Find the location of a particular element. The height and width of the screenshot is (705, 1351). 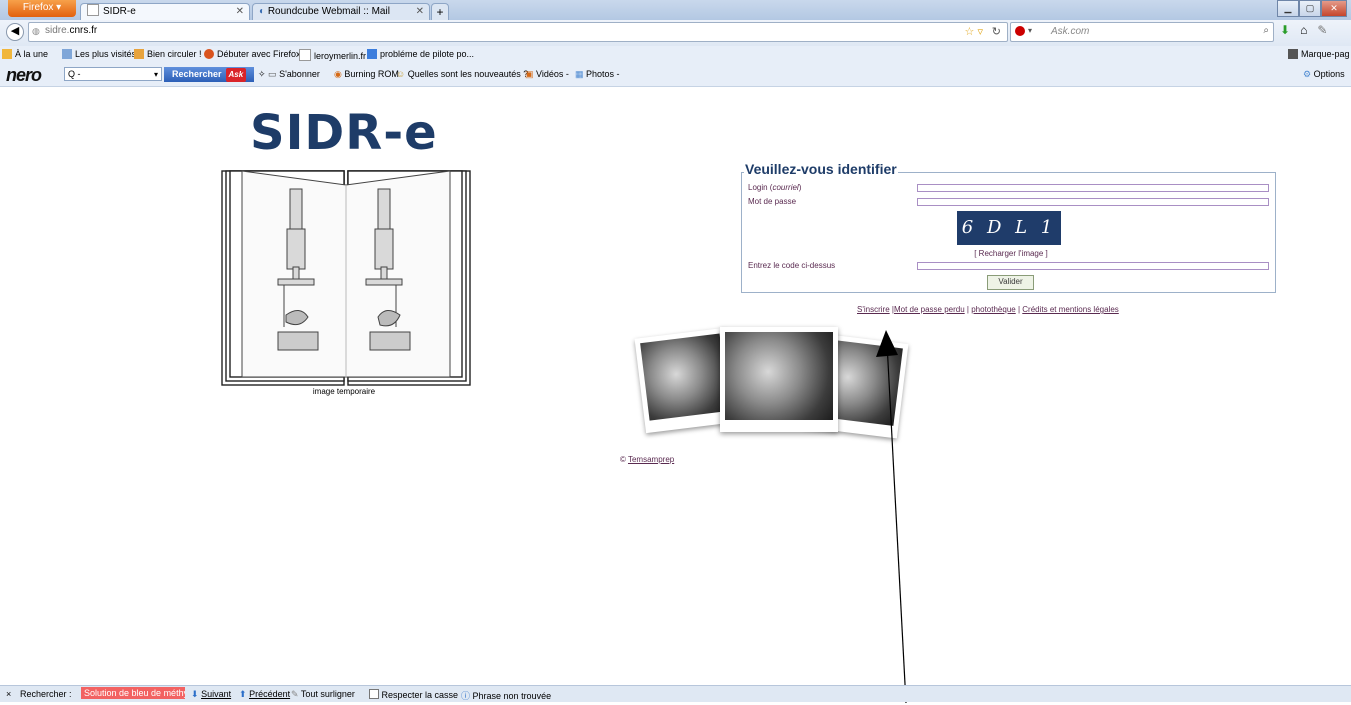

nero-item-news: ☺ Quelles sont les nouveautés ? is located at coordinates (462, 74).